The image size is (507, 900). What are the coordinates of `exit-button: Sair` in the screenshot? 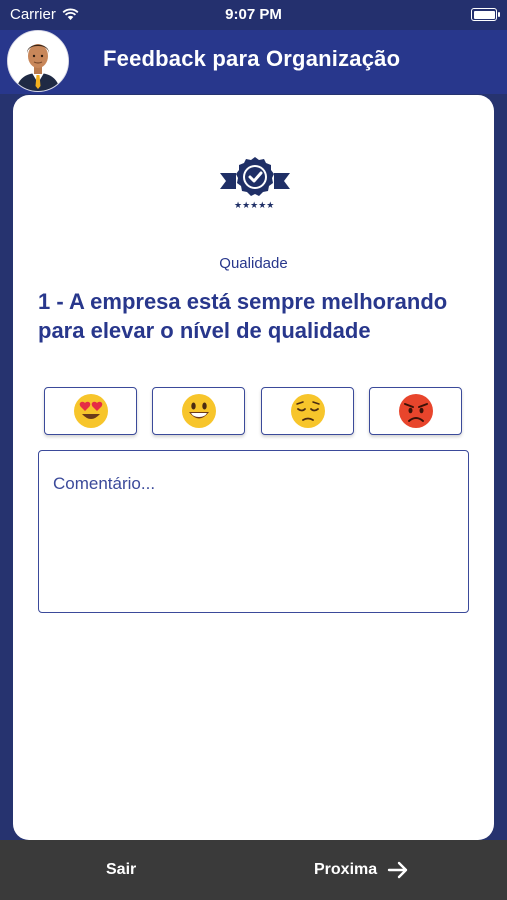 It's located at (121, 870).